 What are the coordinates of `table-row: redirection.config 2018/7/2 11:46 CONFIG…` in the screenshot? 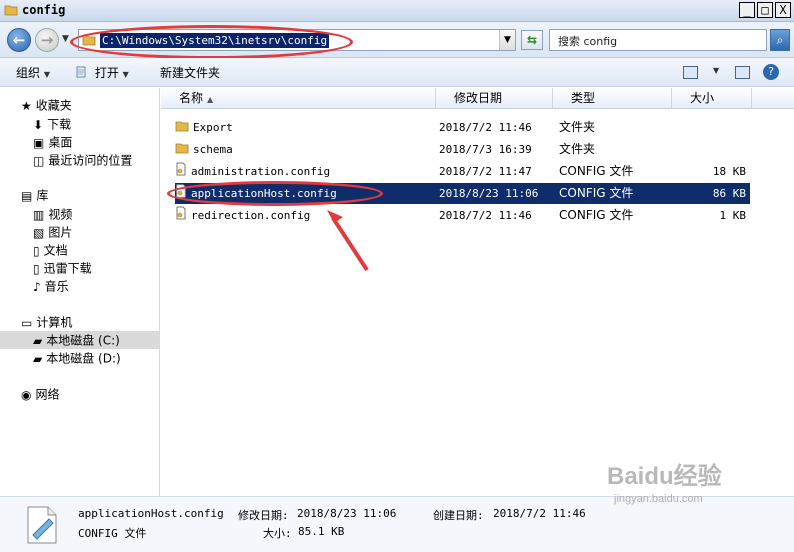 It's located at (462, 215).